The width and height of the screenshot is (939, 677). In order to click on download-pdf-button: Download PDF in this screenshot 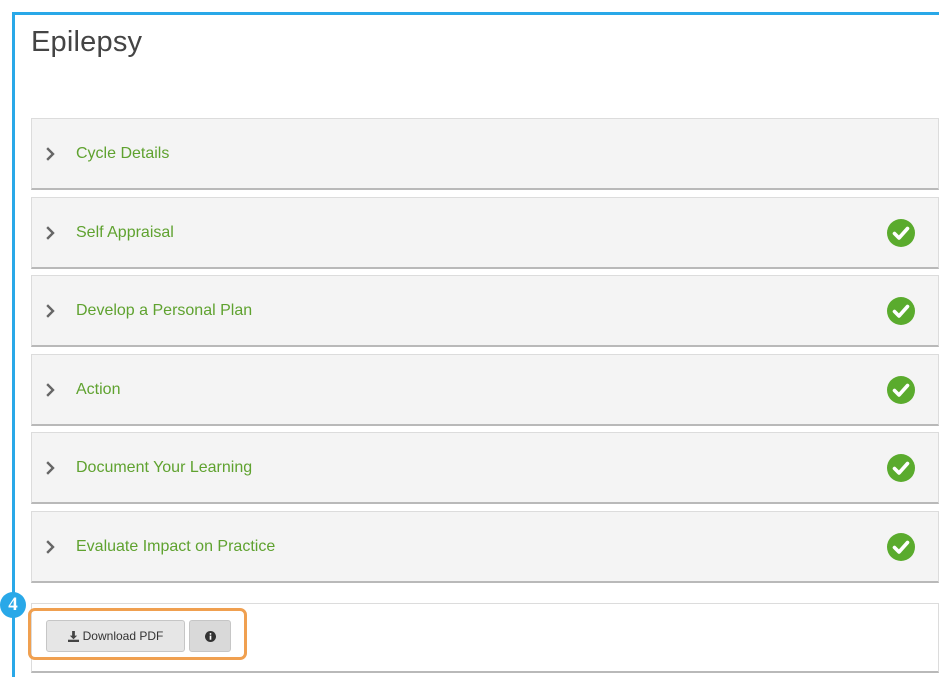, I will do `click(115, 636)`.